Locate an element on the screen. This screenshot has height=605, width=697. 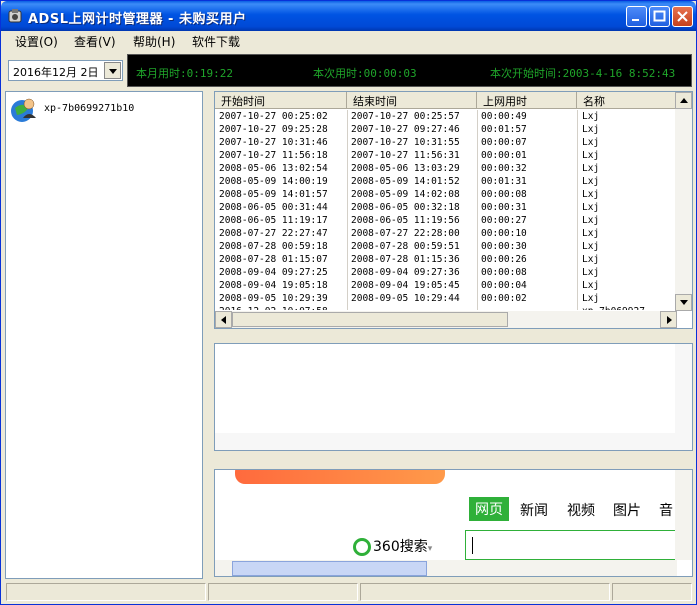
table-cell: 2008-06-05 00:31:44 is located at coordinates (273, 207).